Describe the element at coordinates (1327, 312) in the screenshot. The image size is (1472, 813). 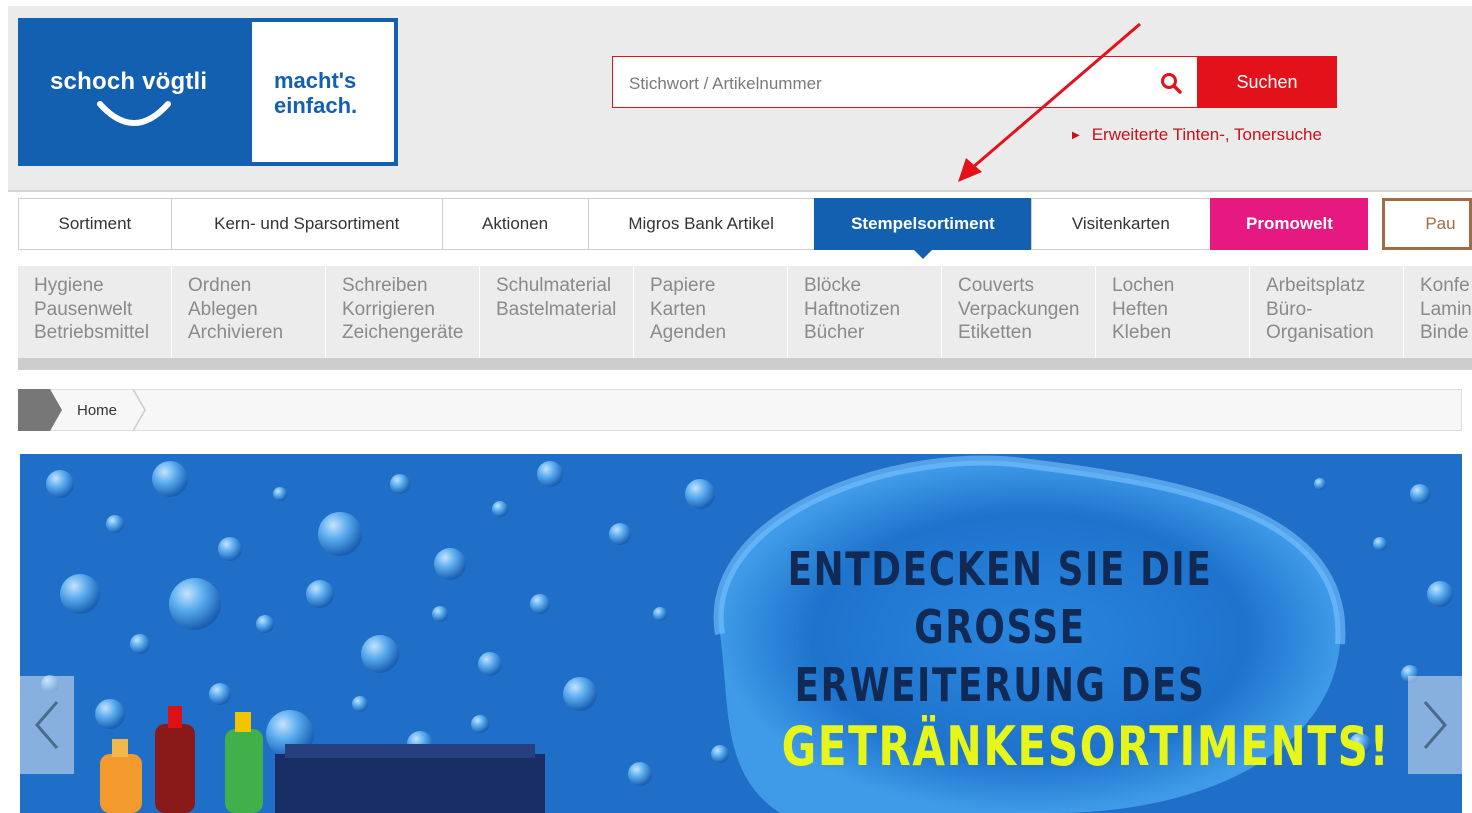
I see `subnav-item-arbeitsplatz: Arbeitsplatz Büro- Organisation` at that location.